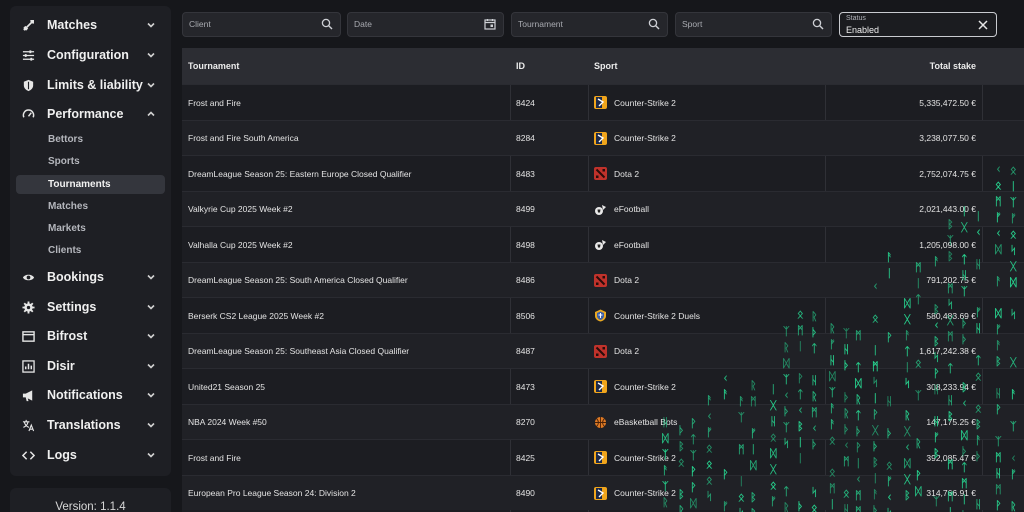 This screenshot has height=512, width=1024. What do you see at coordinates (903, 66) in the screenshot?
I see `column-header-total-stake: Total stake` at bounding box center [903, 66].